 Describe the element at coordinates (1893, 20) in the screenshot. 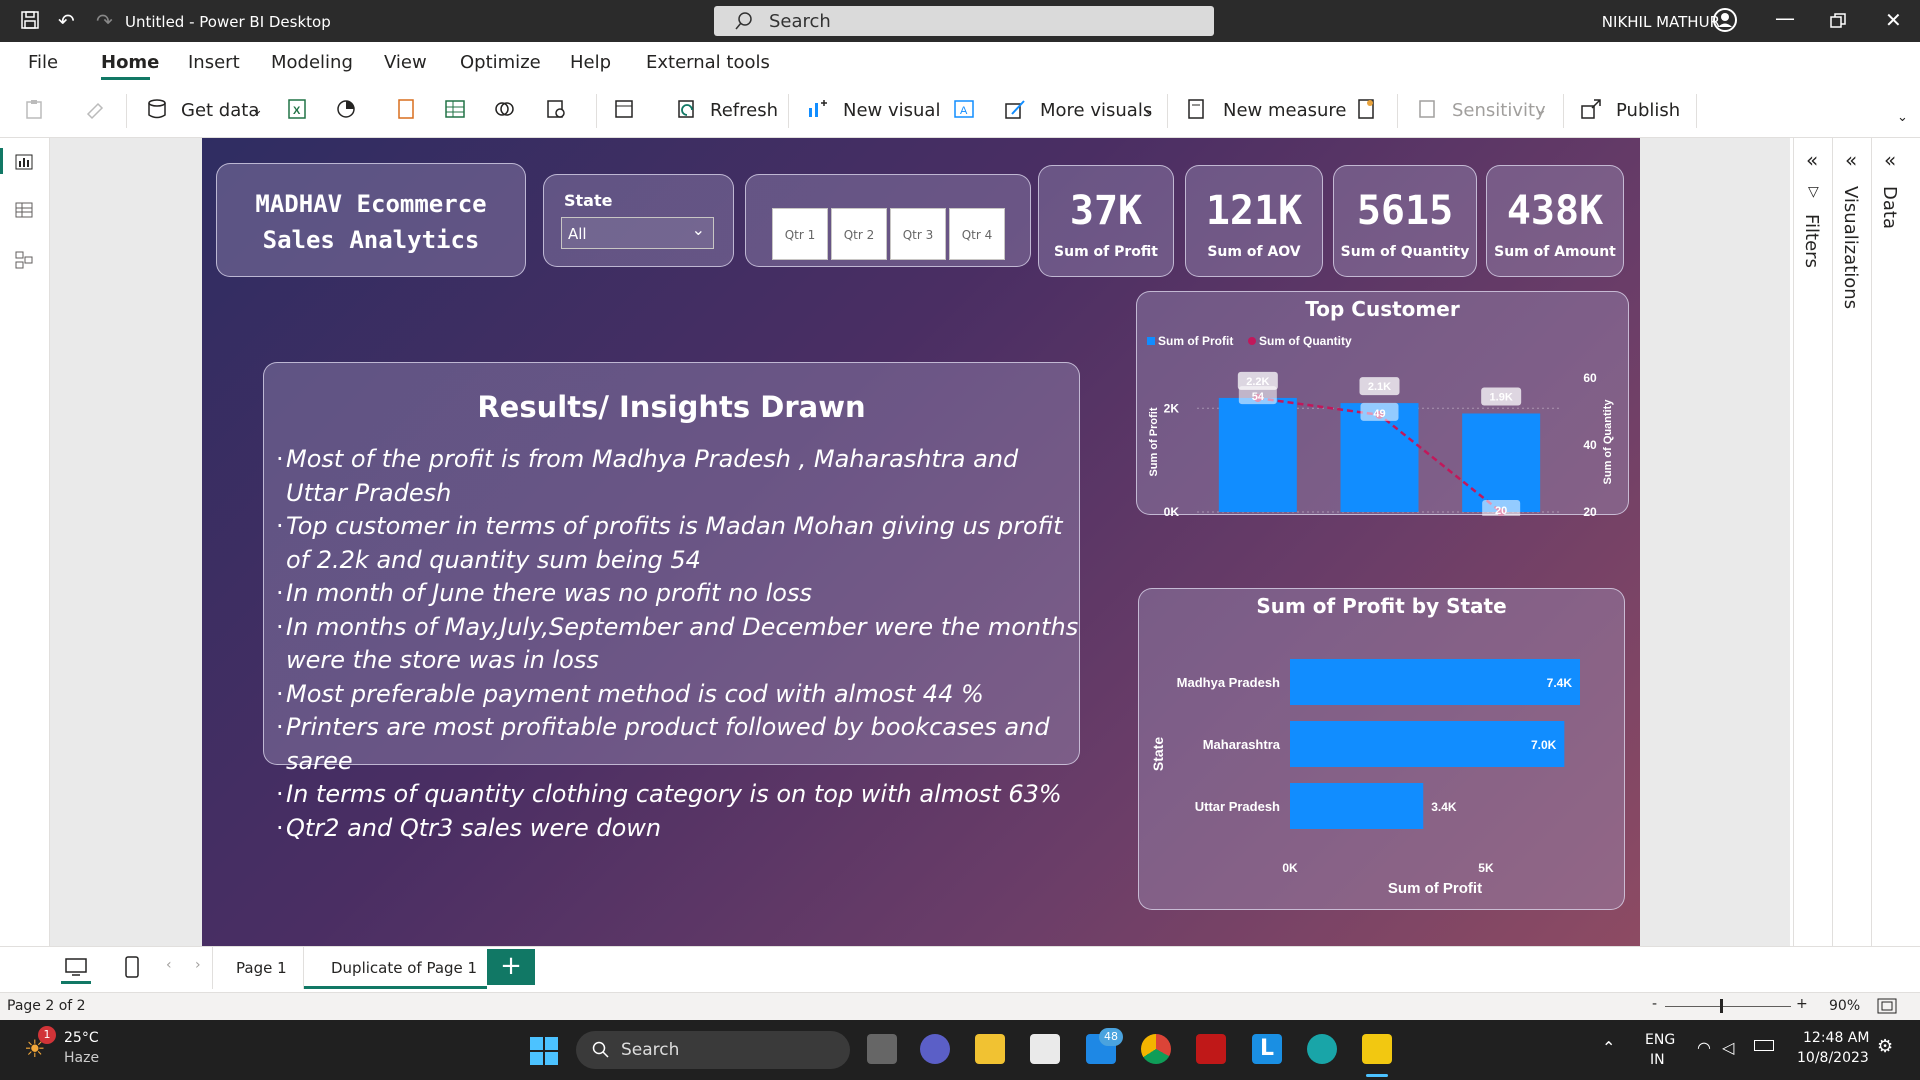

I see `close-icon: ✕` at that location.